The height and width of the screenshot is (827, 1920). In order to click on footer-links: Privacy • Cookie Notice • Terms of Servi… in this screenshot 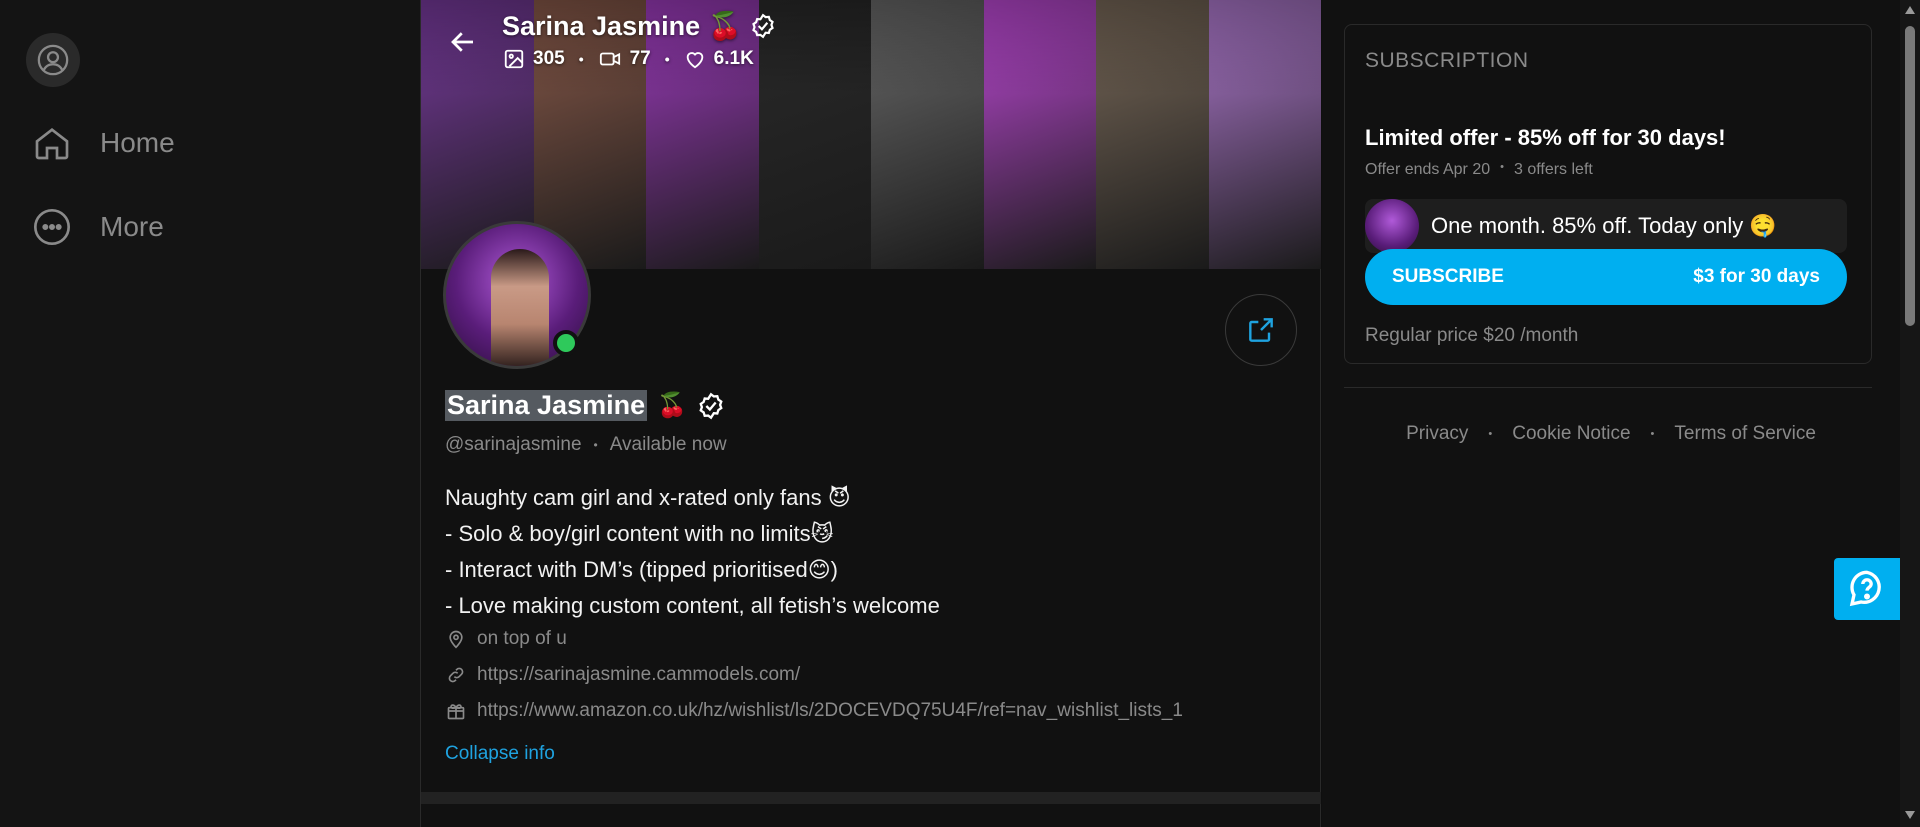, I will do `click(1611, 434)`.